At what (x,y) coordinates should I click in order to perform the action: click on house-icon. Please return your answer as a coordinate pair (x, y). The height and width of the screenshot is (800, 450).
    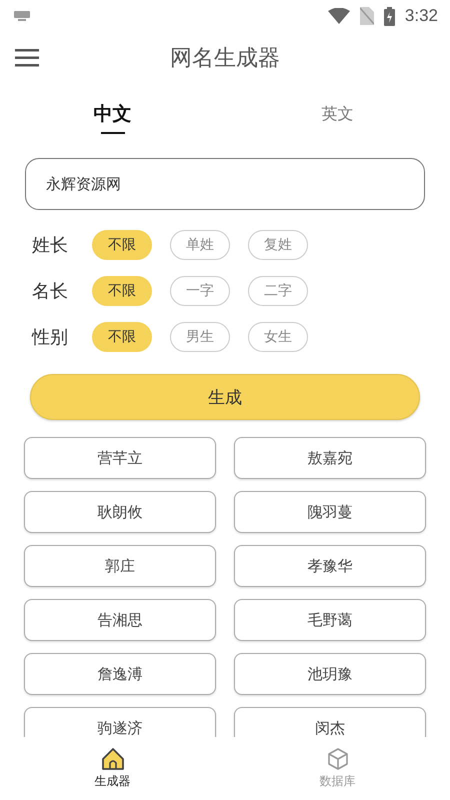
    Looking at the image, I should click on (112, 759).